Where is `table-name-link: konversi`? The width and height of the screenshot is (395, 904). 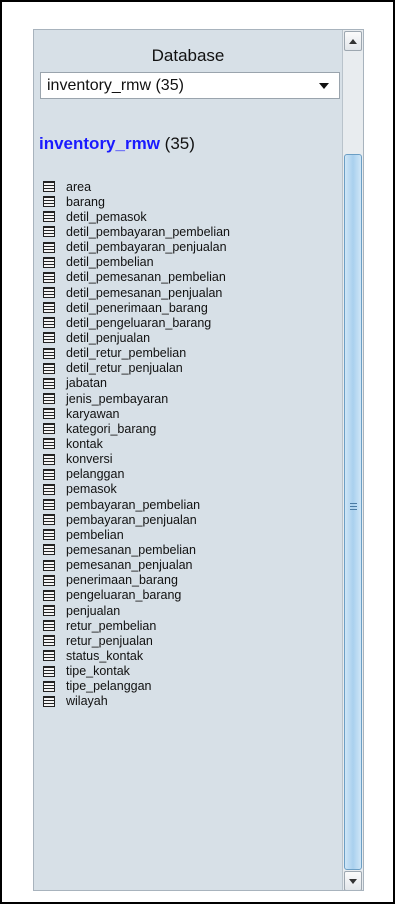 table-name-link: konversi is located at coordinates (89, 459).